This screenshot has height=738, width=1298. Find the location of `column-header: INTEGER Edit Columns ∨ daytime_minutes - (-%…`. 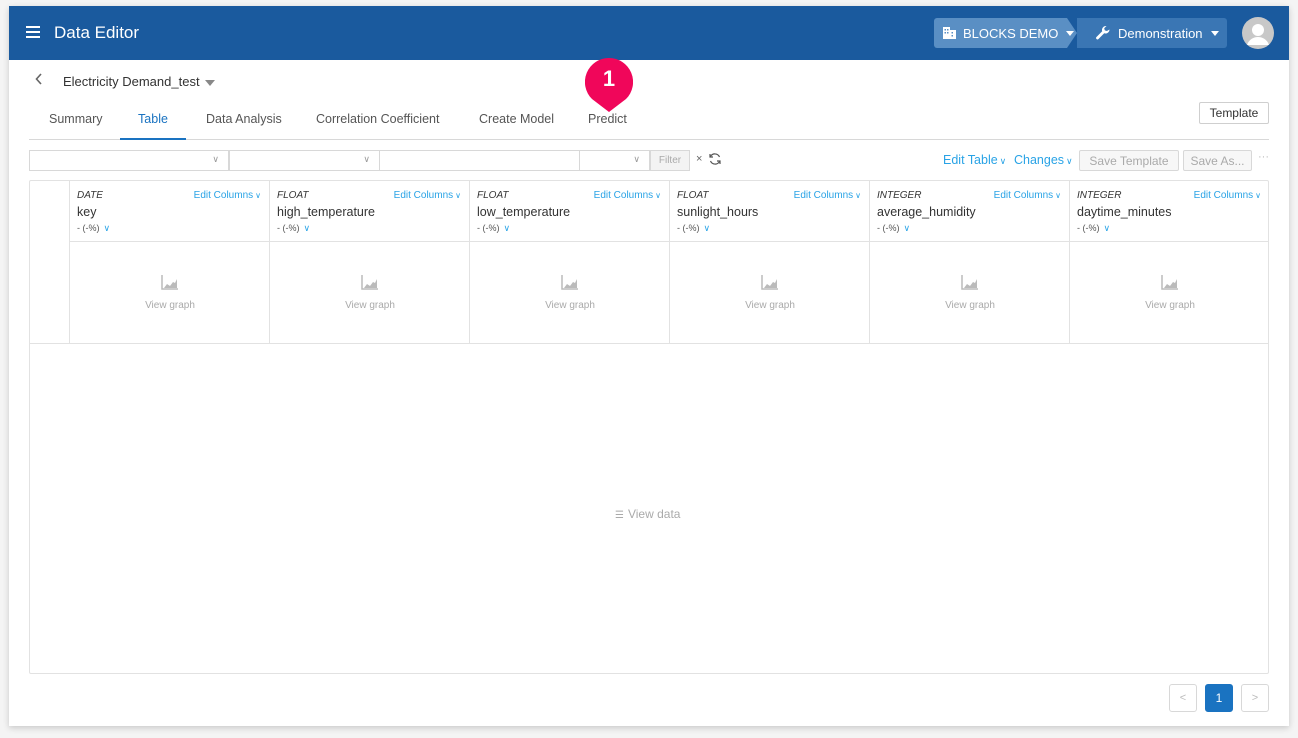

column-header: INTEGER Edit Columns ∨ daytime_minutes - (-%… is located at coordinates (1169, 211).